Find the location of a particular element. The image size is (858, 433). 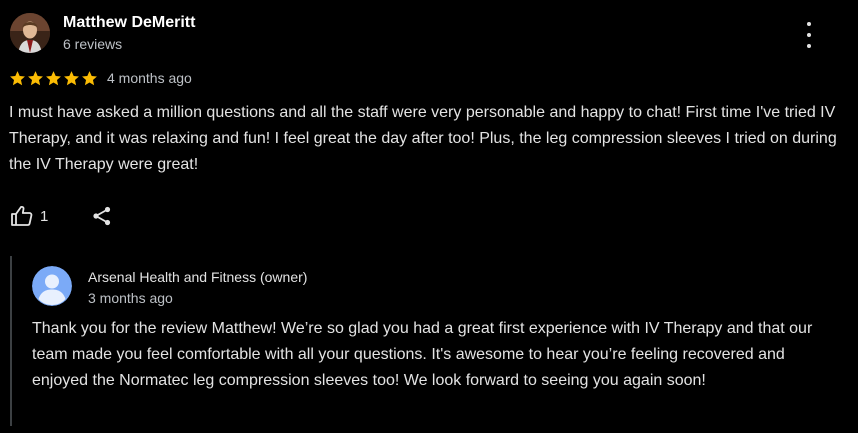

thumb-up-icon is located at coordinates (22, 215).